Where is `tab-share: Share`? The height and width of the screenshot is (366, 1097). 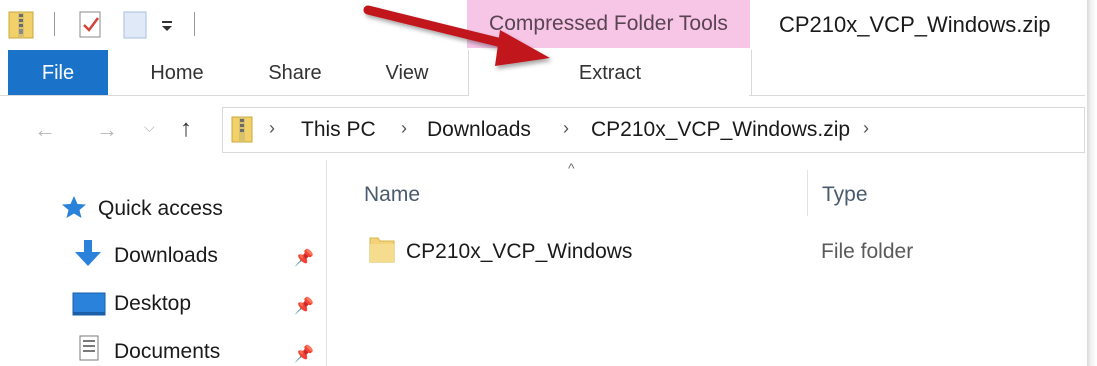
tab-share: Share is located at coordinates (295, 73).